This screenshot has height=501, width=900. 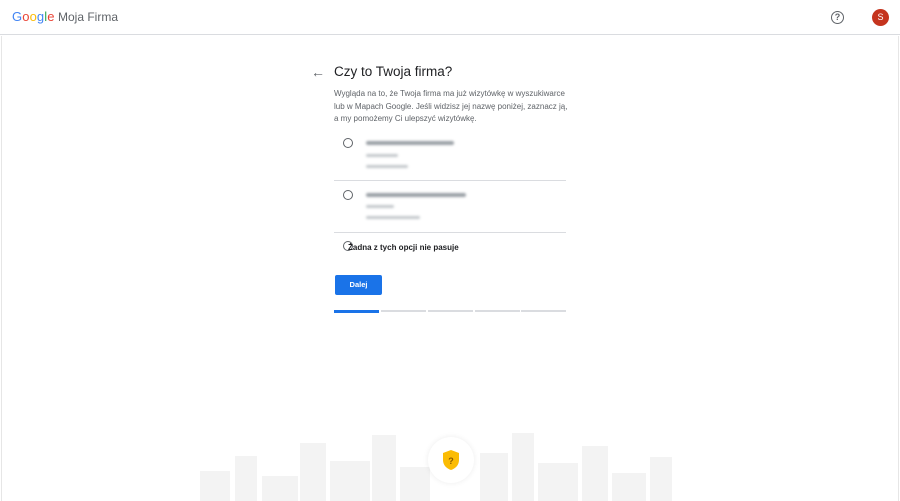 I want to click on top-bar: Google Moja Firma ? S, so click(x=450, y=17).